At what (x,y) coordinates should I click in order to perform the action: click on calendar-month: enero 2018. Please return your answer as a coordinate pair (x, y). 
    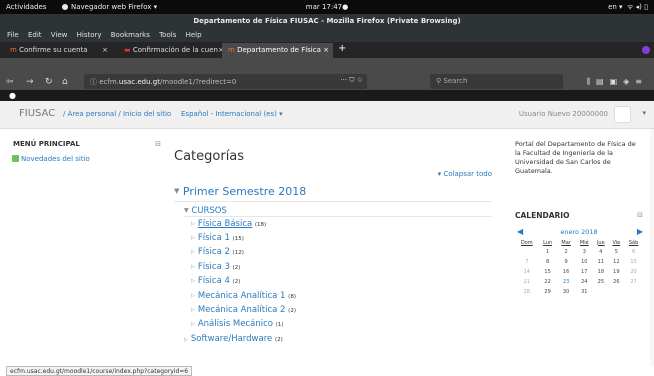
    Looking at the image, I should click on (579, 232).